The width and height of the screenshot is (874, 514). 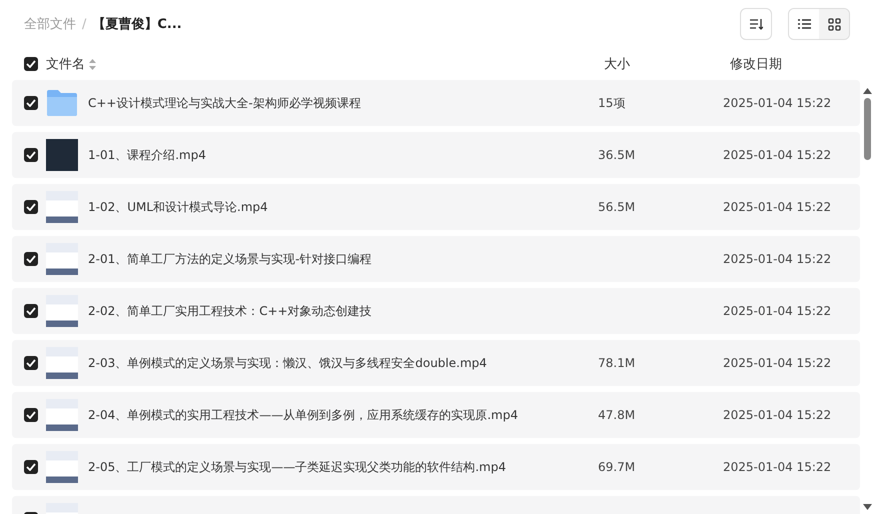 I want to click on file-name: 2-04、单例模式的实用工程技术——从单例到多例，应用系统缓存的实现原.mp4, so click(x=303, y=415).